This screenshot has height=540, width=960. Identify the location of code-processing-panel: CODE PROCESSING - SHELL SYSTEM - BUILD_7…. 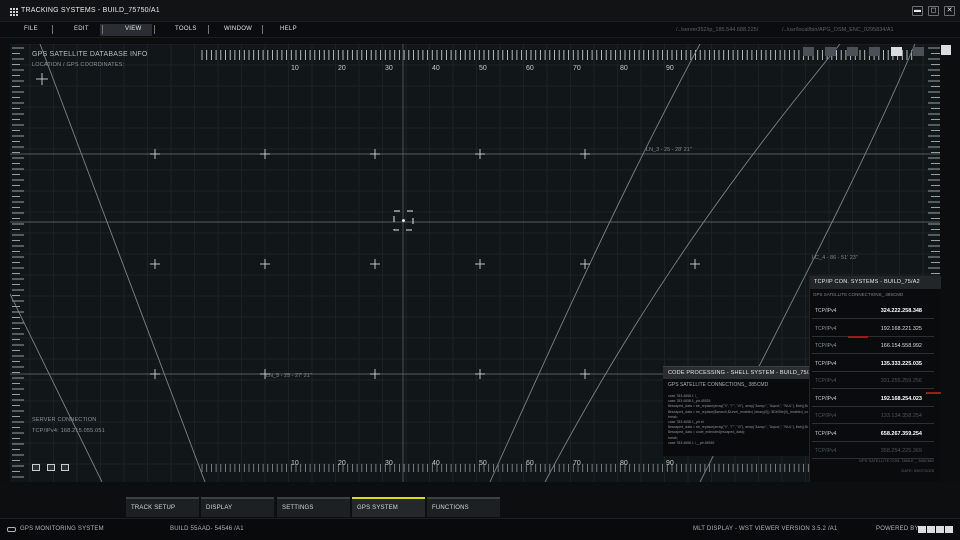
(739, 411).